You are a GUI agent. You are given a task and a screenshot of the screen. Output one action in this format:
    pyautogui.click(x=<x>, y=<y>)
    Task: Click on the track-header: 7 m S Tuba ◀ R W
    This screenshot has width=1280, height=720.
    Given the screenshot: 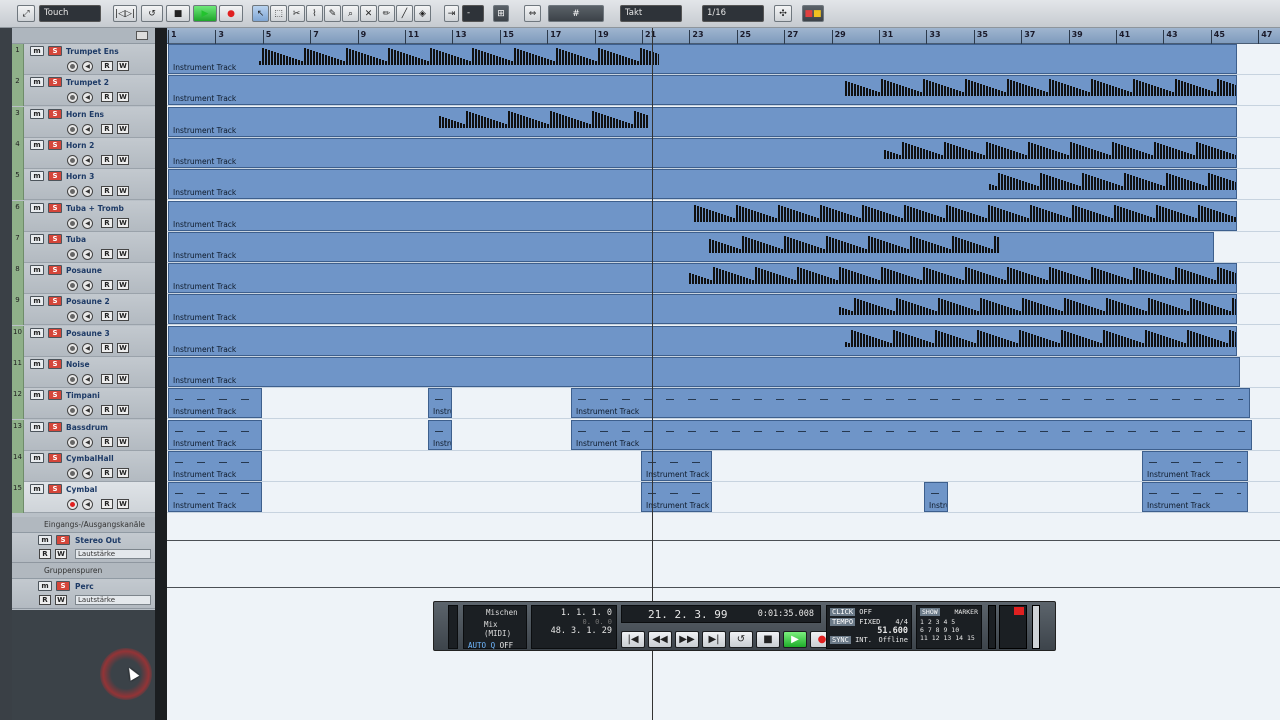 What is the action you would take?
    pyautogui.click(x=83, y=247)
    